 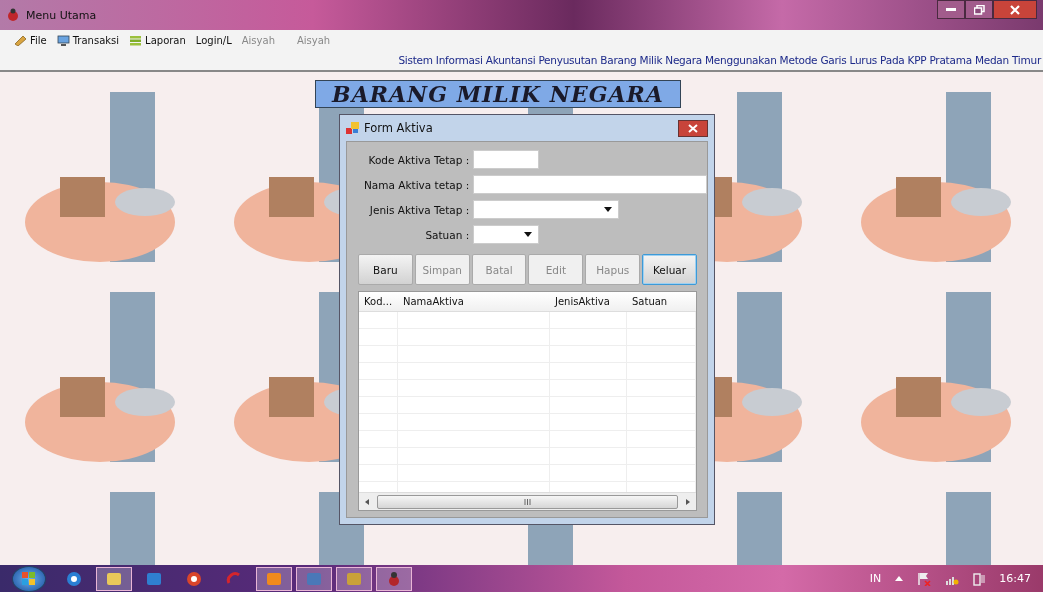 I want to click on start-button, so click(x=29, y=578).